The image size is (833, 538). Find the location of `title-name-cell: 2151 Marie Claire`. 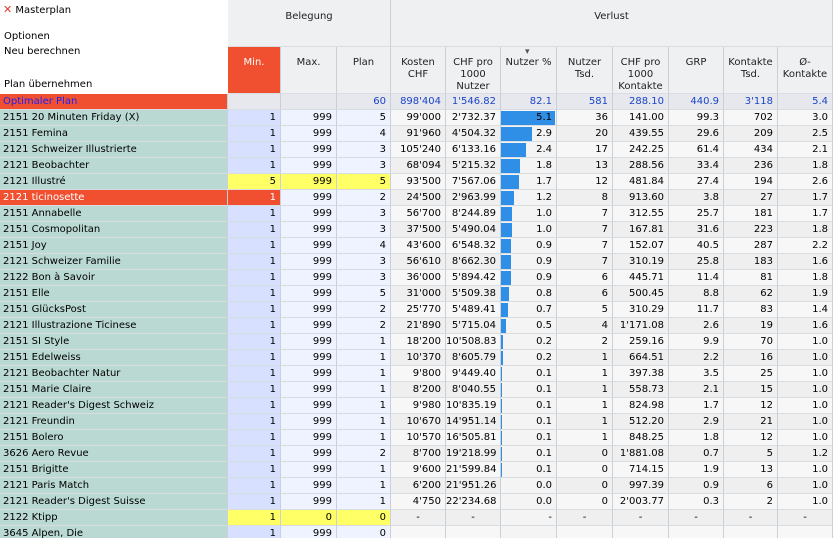

title-name-cell: 2151 Marie Claire is located at coordinates (114, 390).